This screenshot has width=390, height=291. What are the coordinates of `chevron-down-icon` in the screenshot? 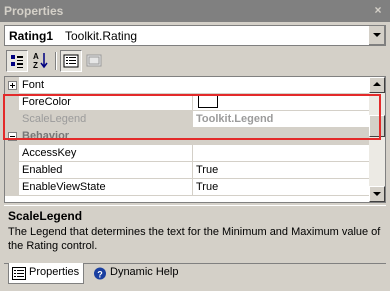 It's located at (377, 35).